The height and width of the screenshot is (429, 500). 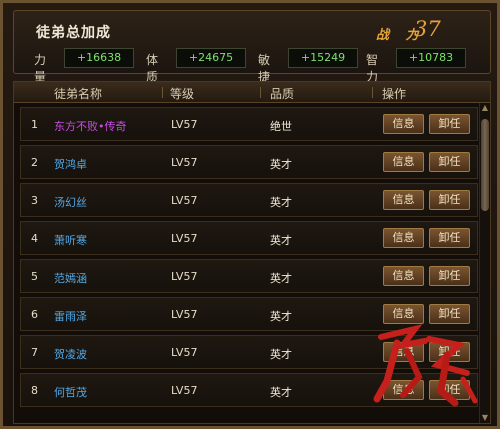 I want to click on table-row: 2 贺鸿卓 LV57 英才 信息 卸任, so click(x=249, y=162).